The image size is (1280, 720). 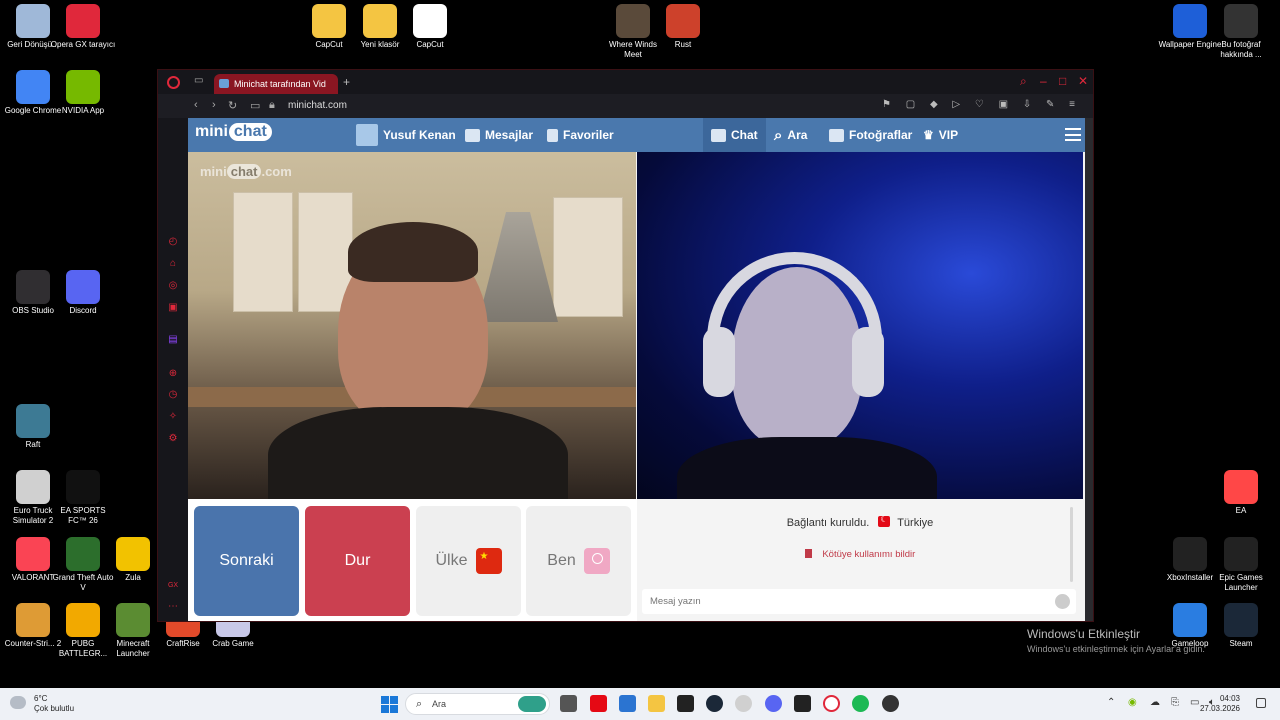 What do you see at coordinates (173, 340) in the screenshot?
I see `twitch-icon: ▤` at bounding box center [173, 340].